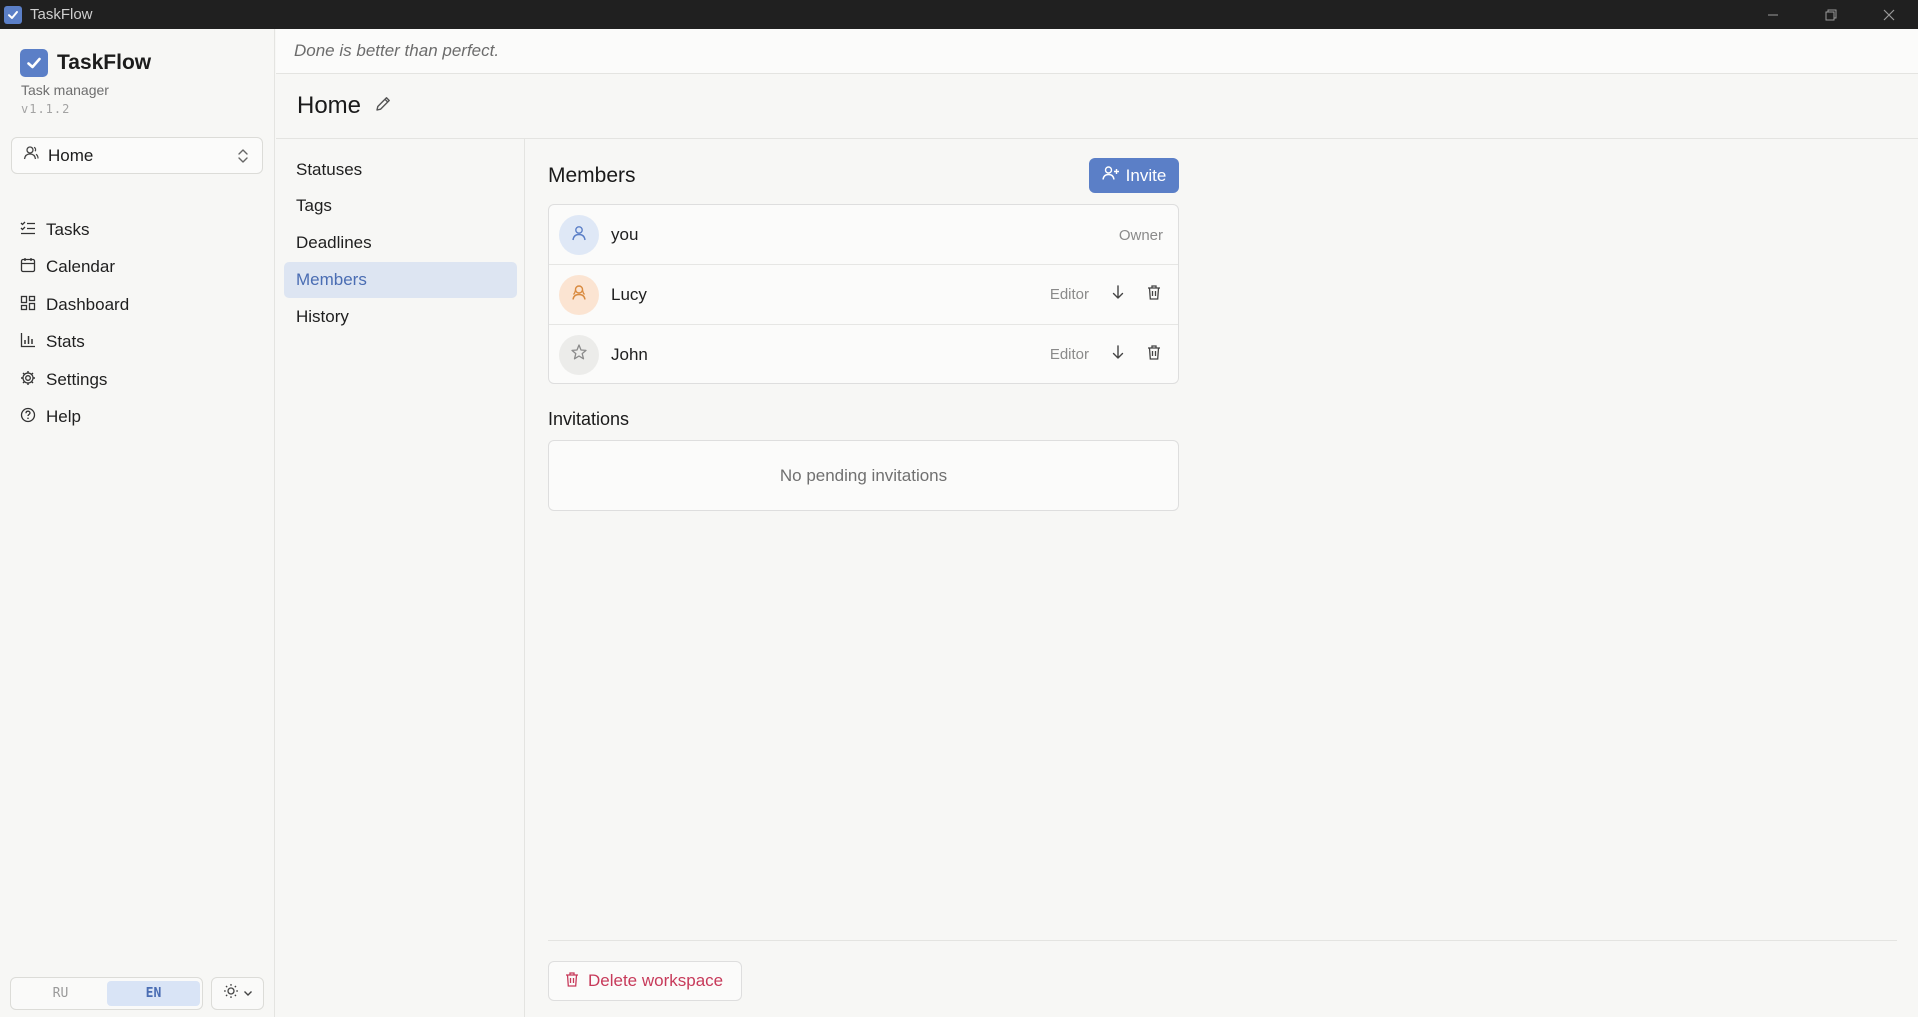 This screenshot has width=1918, height=1017. I want to click on edit-title-button, so click(383, 106).